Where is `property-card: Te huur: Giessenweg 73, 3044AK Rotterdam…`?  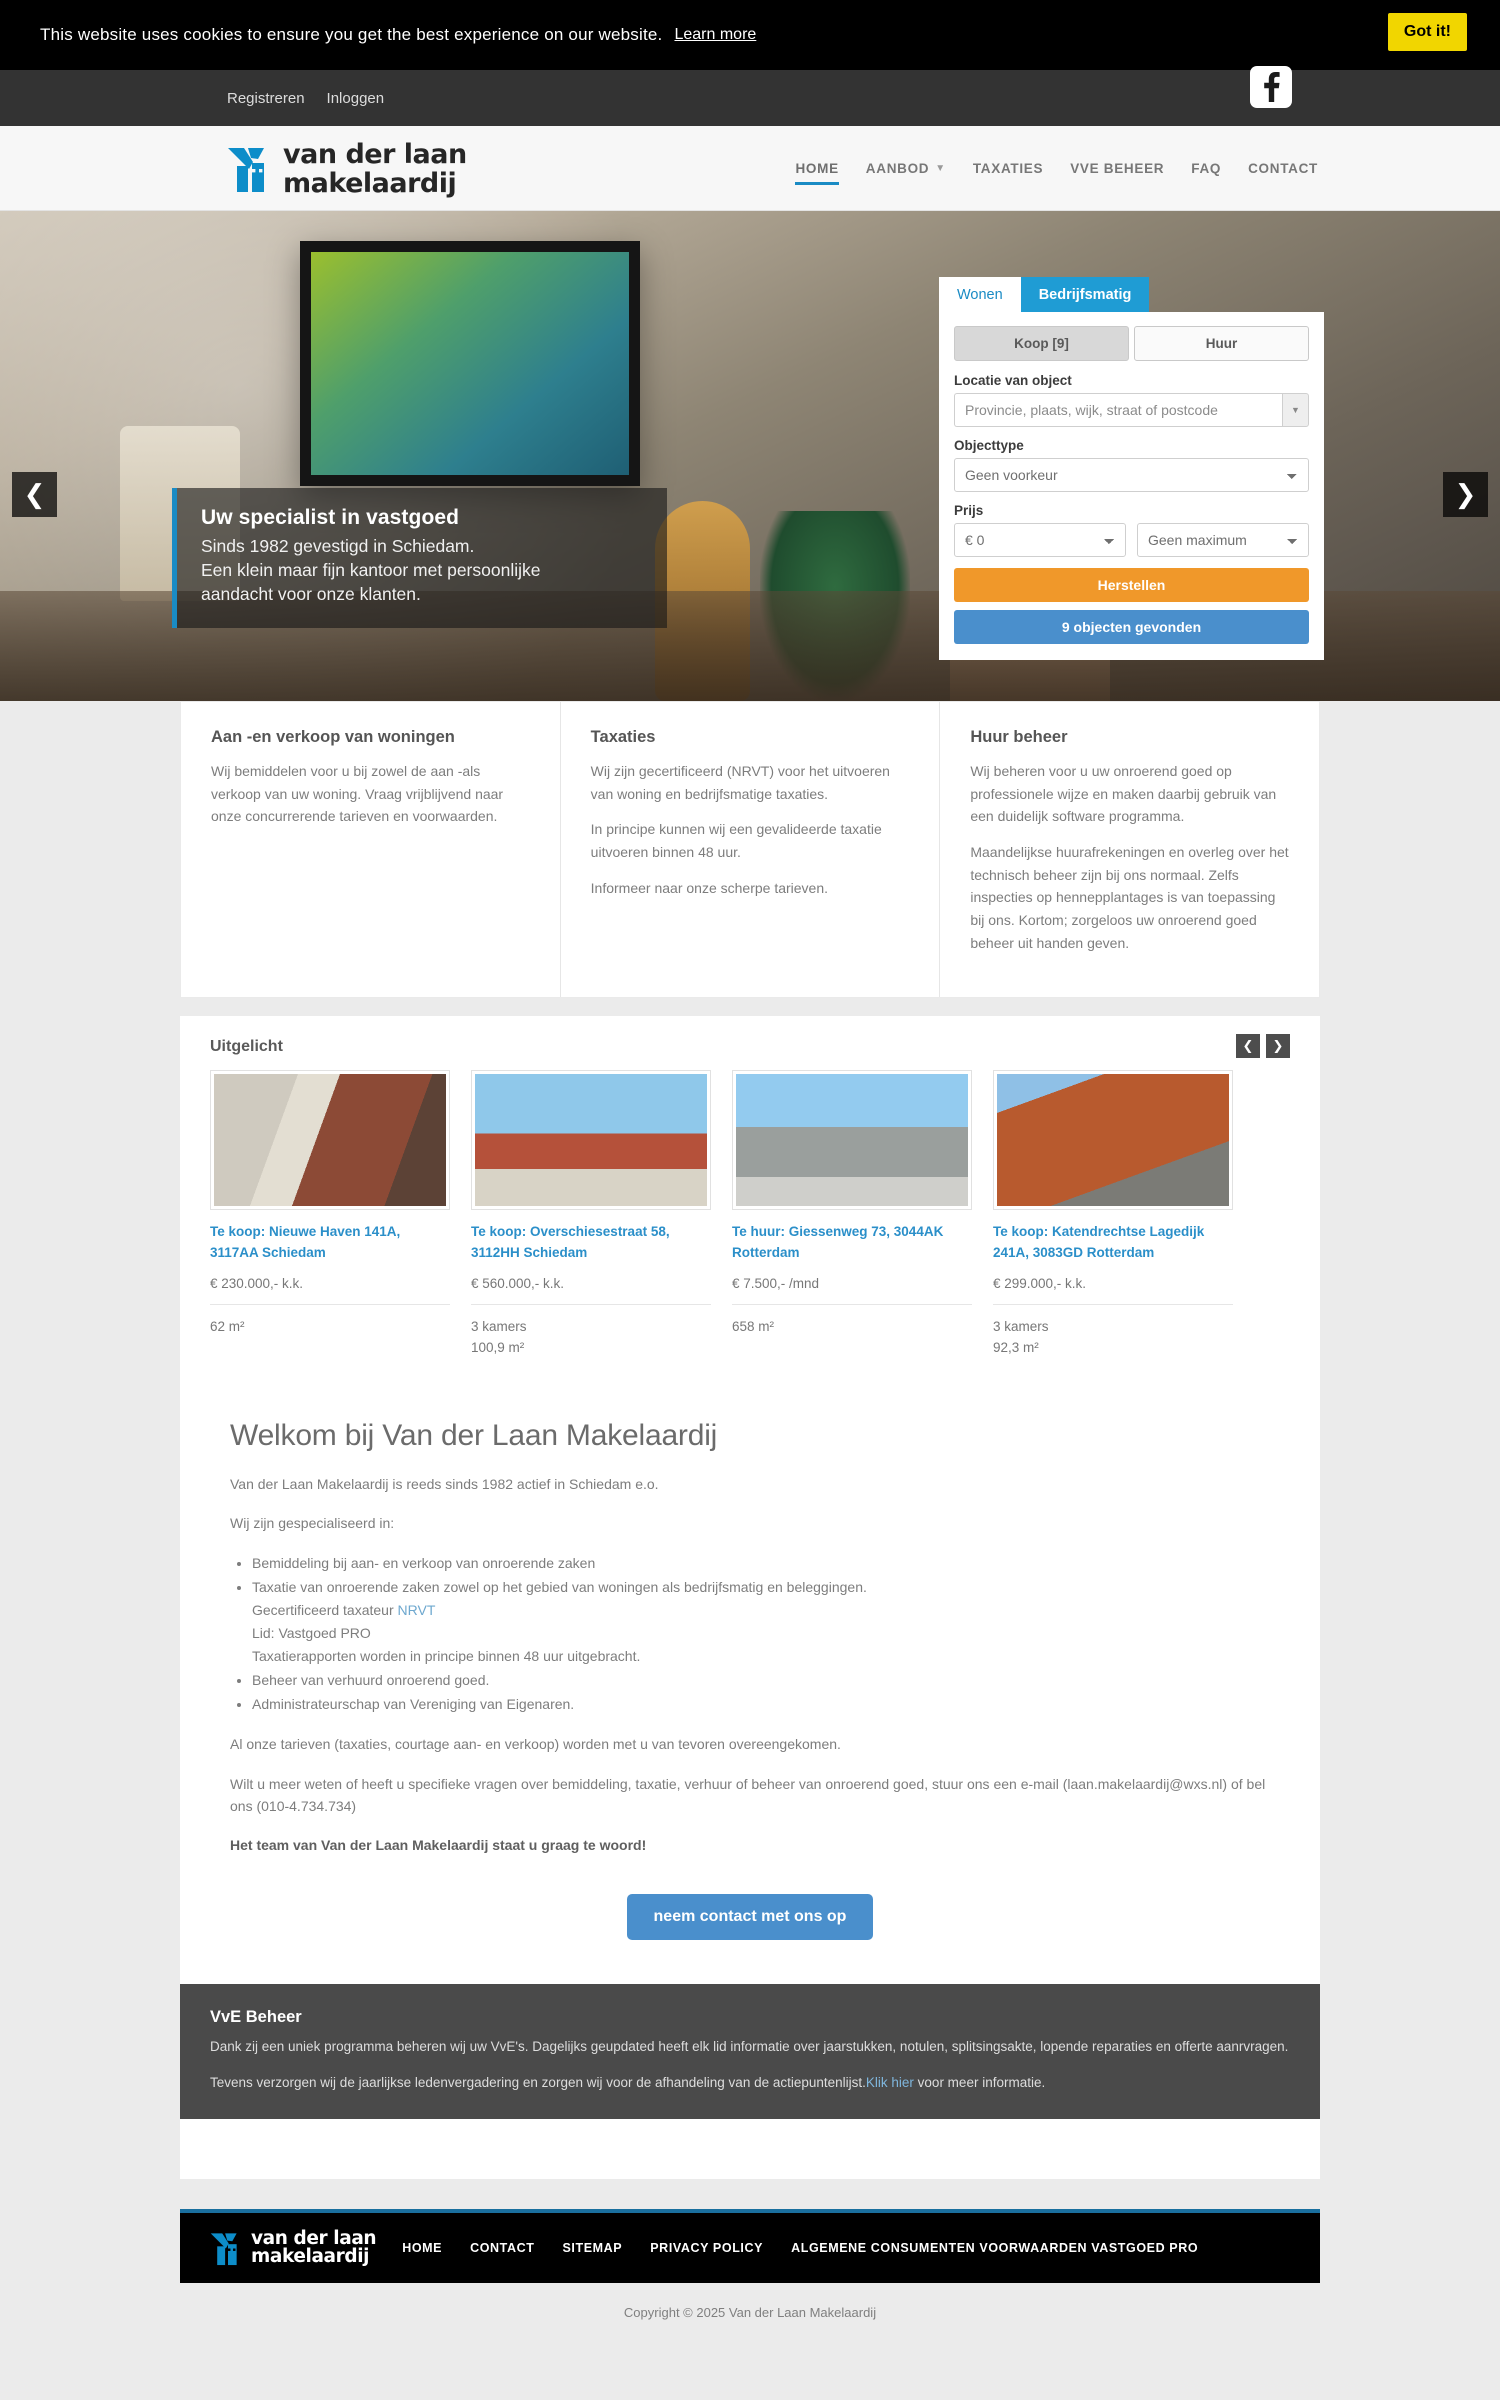
property-card: Te huur: Giessenweg 73, 3044AK Rotterdam… is located at coordinates (852, 1214).